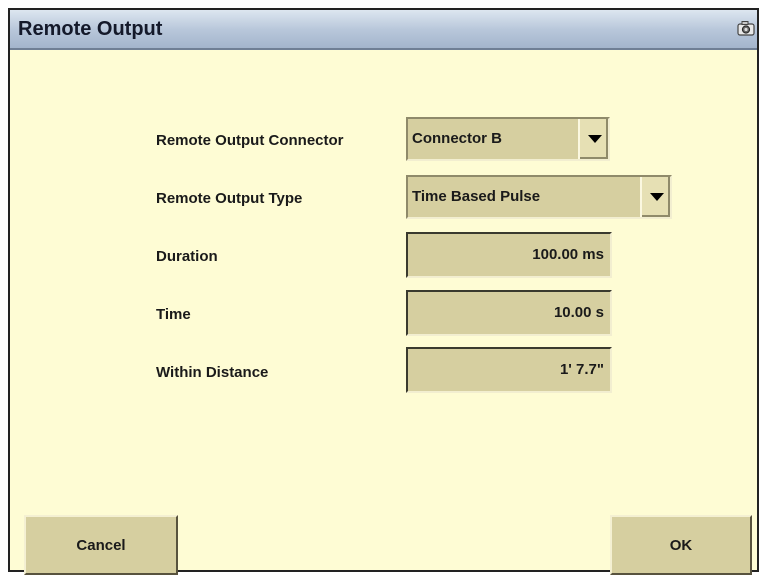  What do you see at coordinates (581, 369) in the screenshot?
I see `within-distance-value: 1' 7.7"` at bounding box center [581, 369].